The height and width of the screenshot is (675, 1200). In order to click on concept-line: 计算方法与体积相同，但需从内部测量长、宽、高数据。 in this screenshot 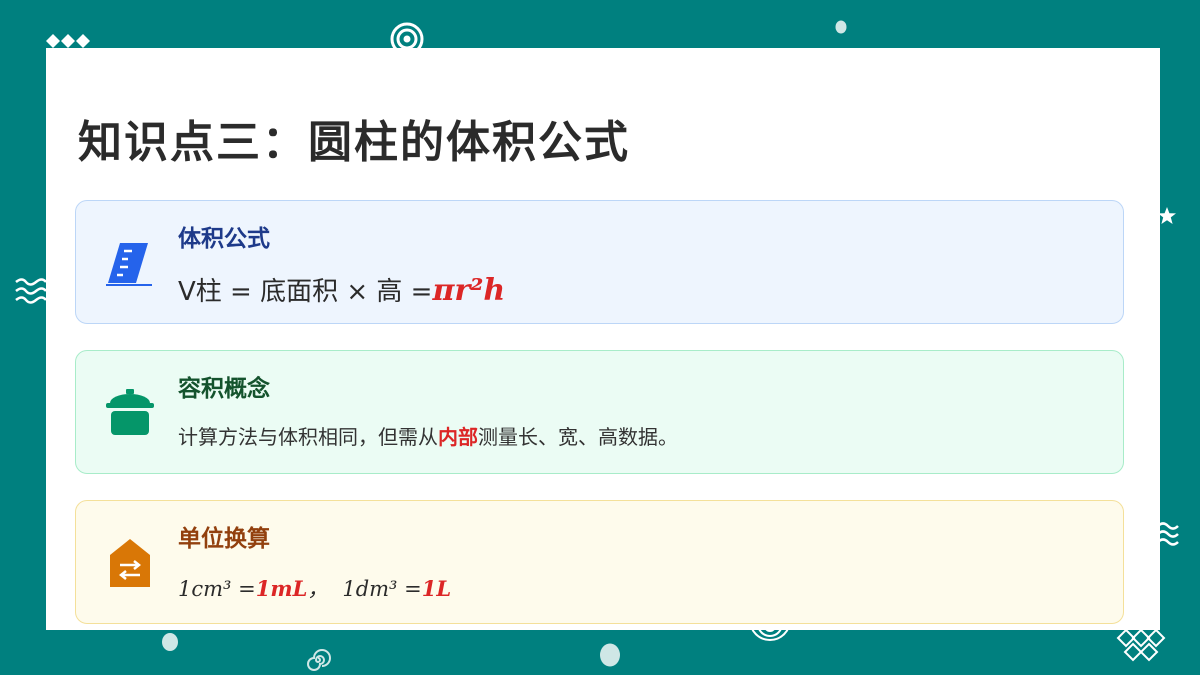, I will do `click(428, 435)`.